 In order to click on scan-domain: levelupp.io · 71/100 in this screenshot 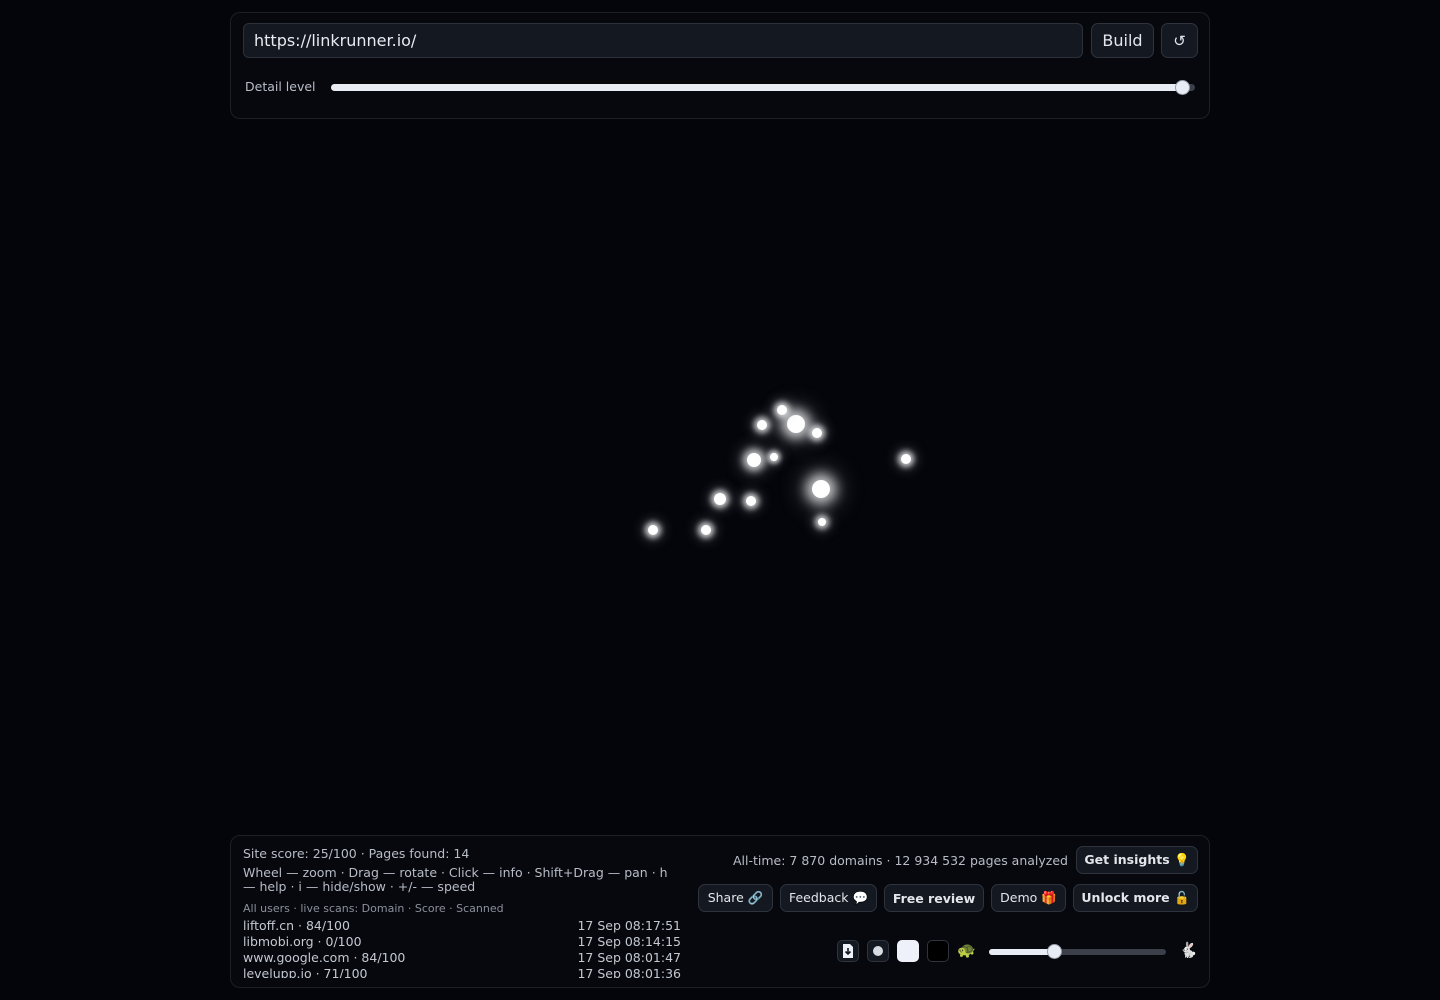, I will do `click(305, 972)`.